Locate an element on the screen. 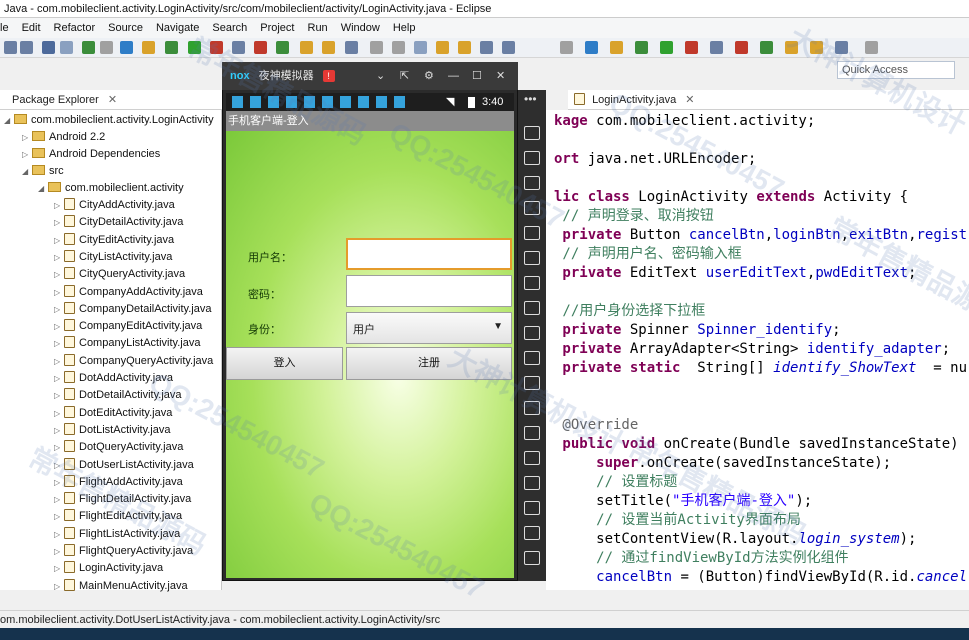 The height and width of the screenshot is (640, 969). tree-file-item: ▷ DotEditActivity.java is located at coordinates (113, 413).